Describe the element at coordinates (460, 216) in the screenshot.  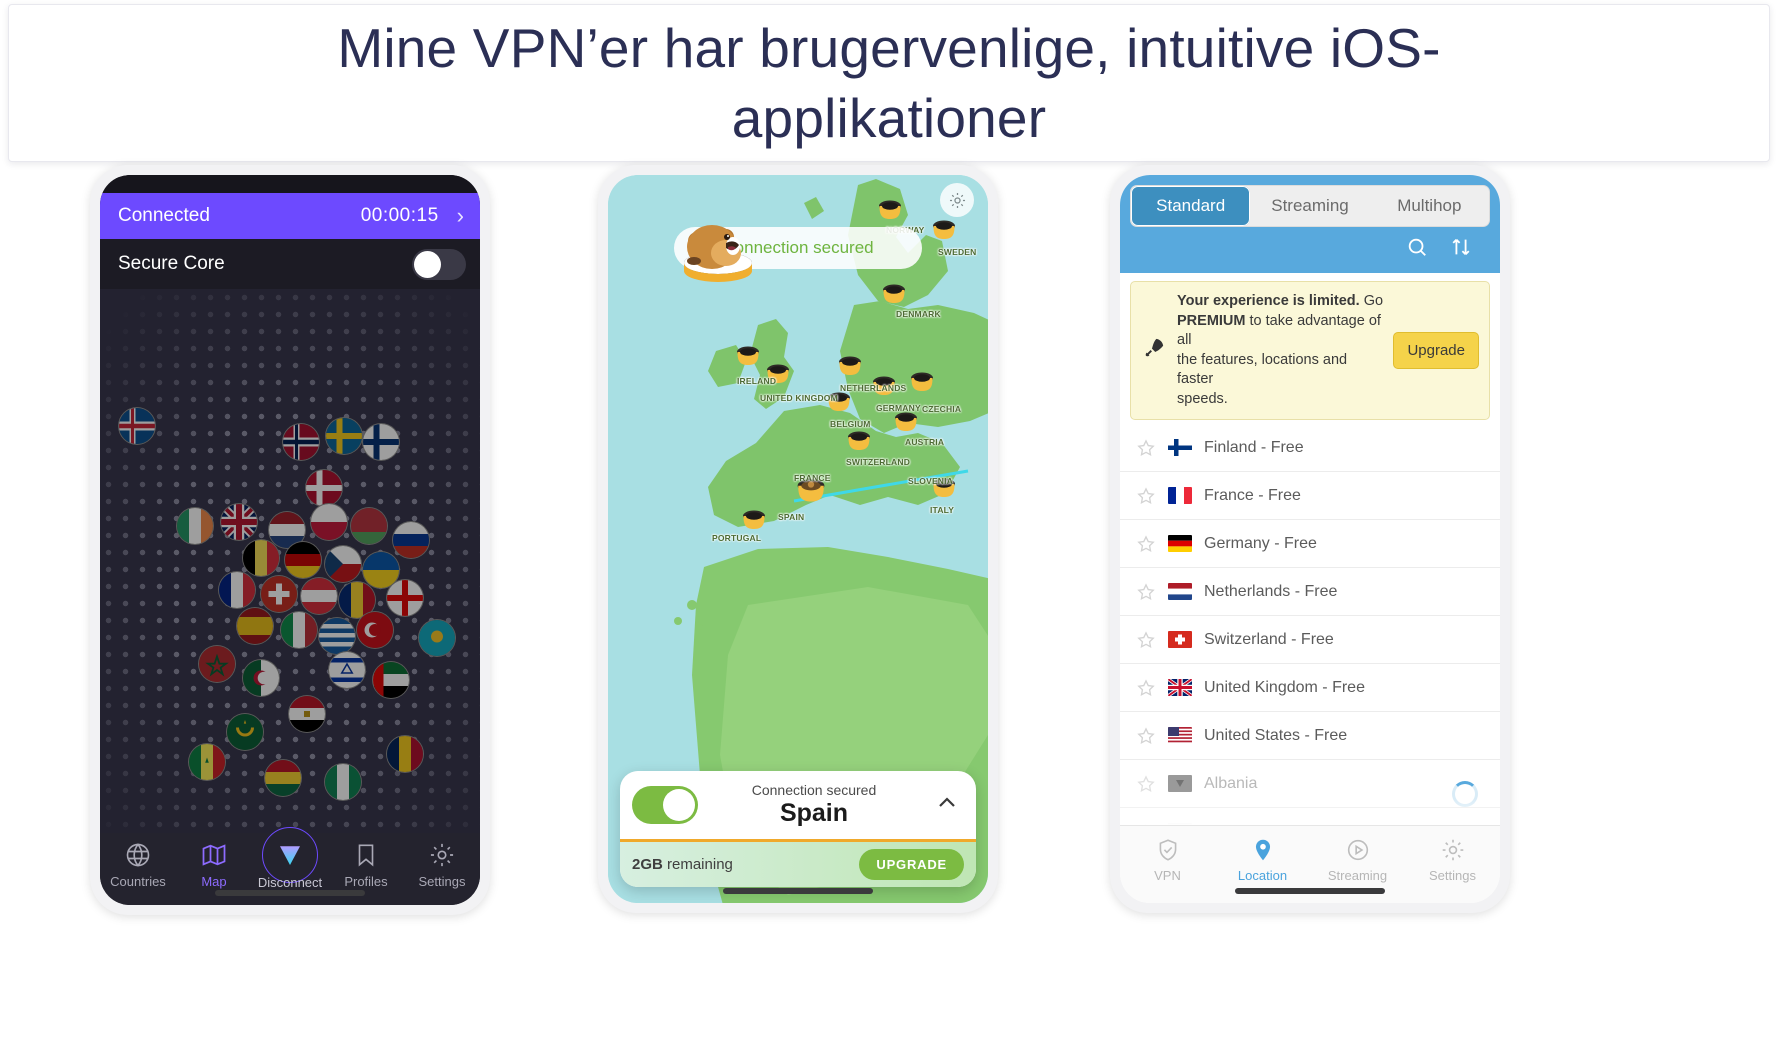
I see `chevron-right-icon: ›` at that location.